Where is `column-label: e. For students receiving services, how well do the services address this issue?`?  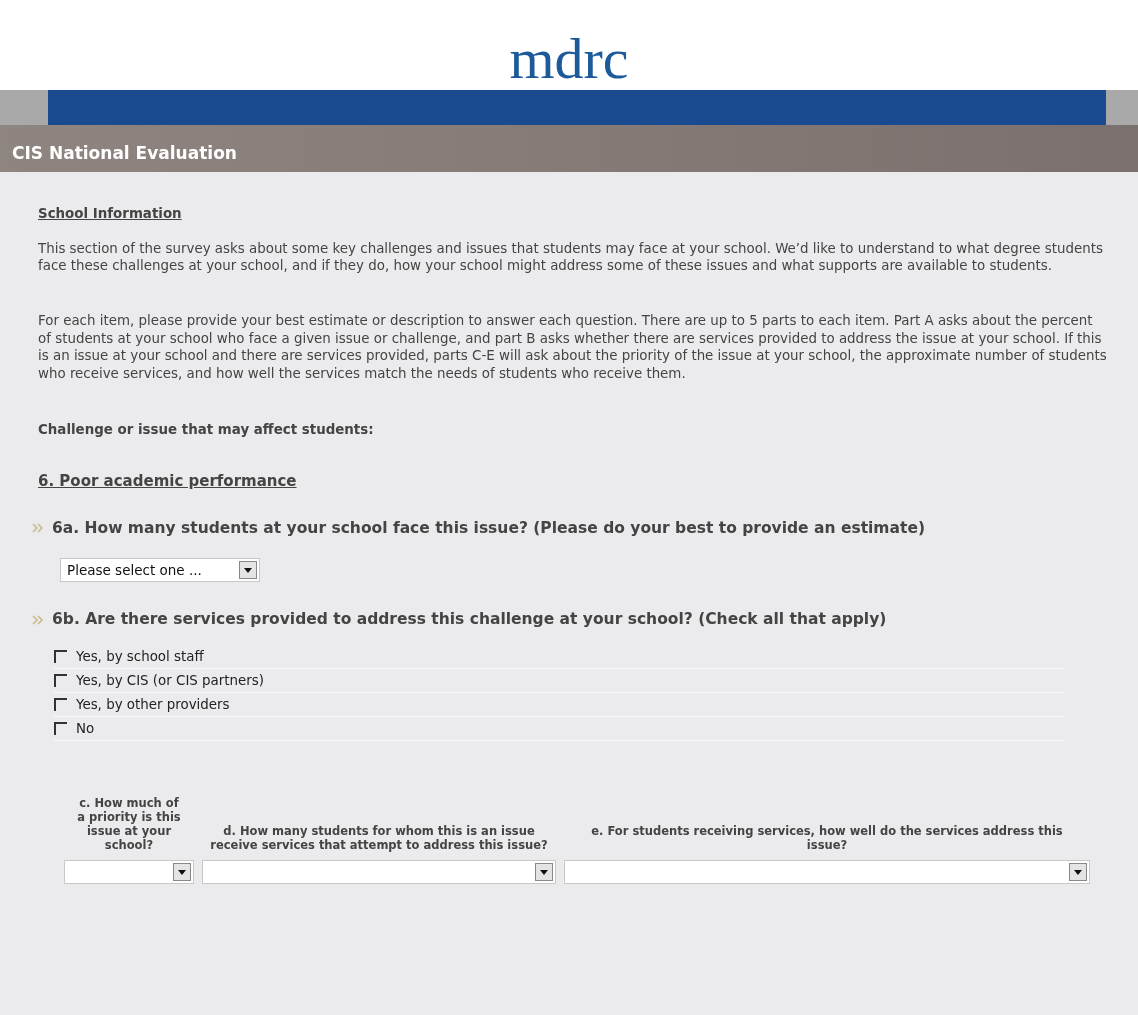
column-label: e. For students receiving services, how well do the services address this issue? is located at coordinates (827, 838).